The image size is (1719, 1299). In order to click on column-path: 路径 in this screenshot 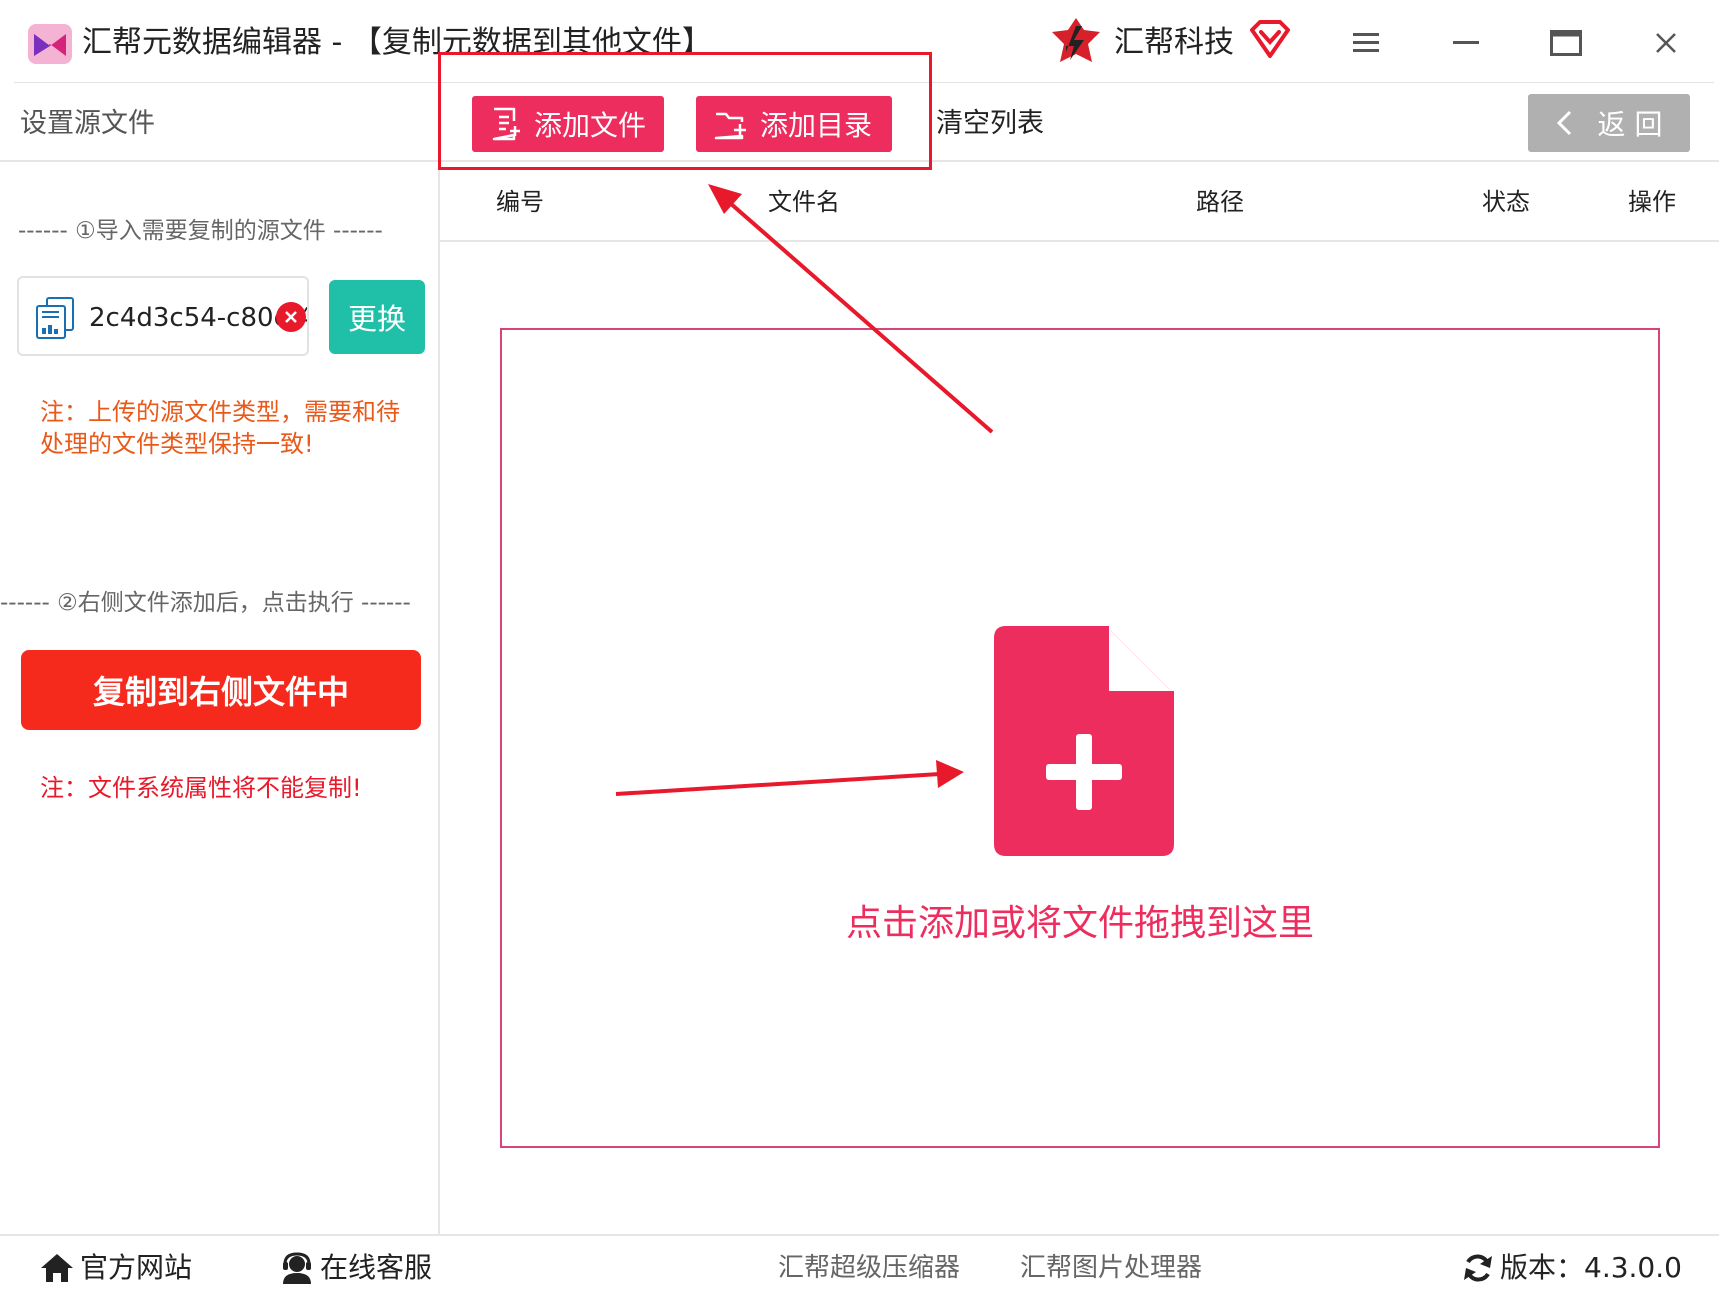, I will do `click(1220, 202)`.